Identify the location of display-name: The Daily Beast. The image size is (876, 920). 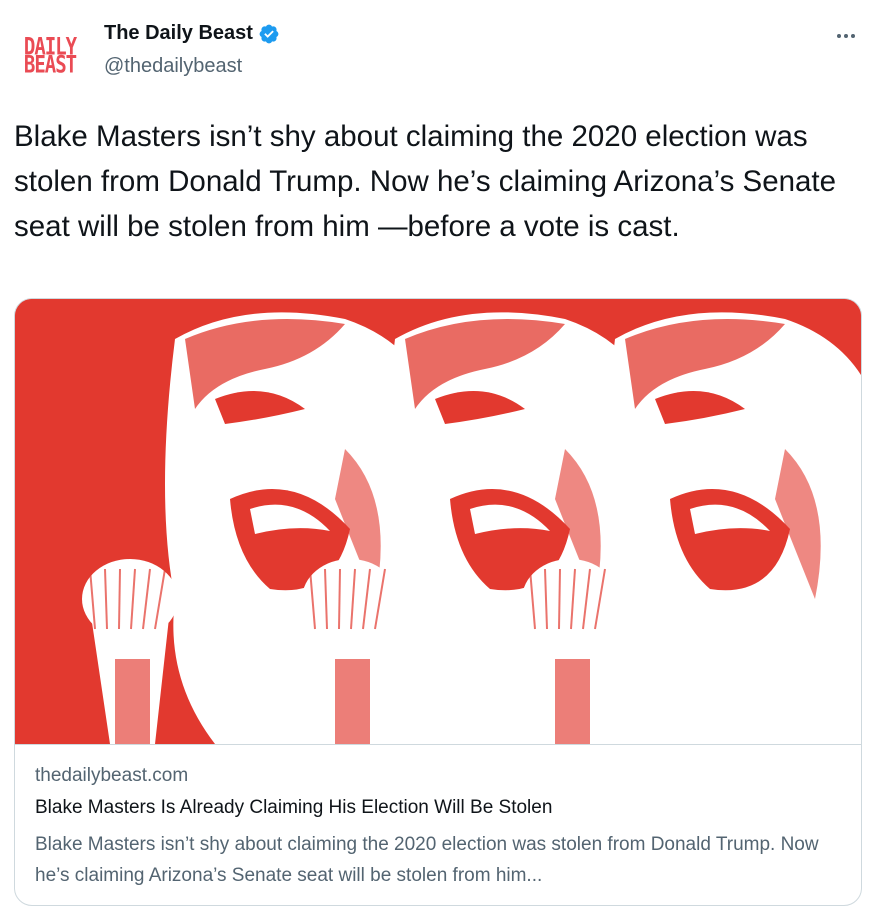
(178, 33).